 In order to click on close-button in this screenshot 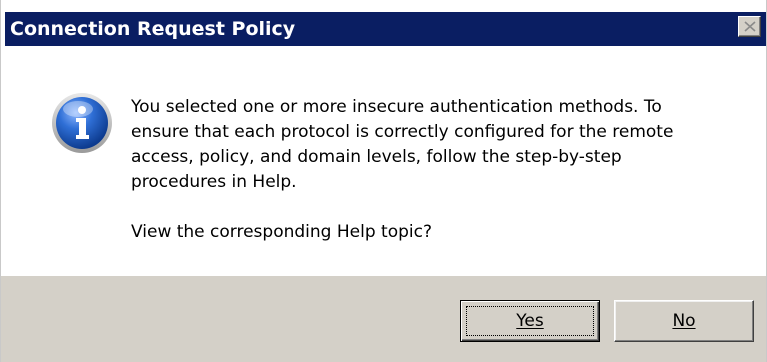, I will do `click(749, 26)`.